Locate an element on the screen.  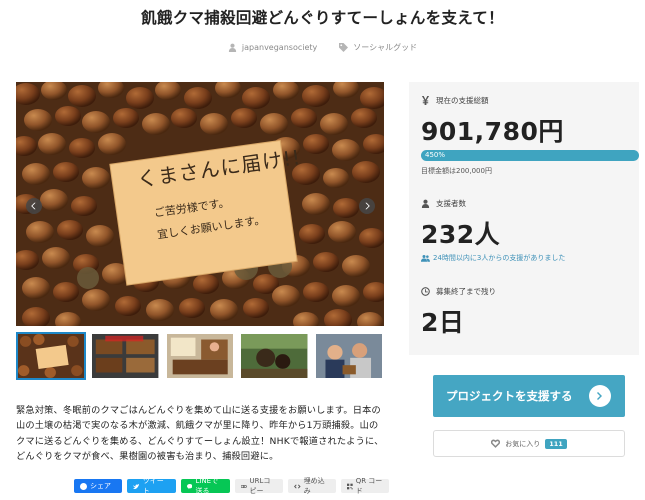
deadline-label: 募集終了まで残り is located at coordinates (466, 291).